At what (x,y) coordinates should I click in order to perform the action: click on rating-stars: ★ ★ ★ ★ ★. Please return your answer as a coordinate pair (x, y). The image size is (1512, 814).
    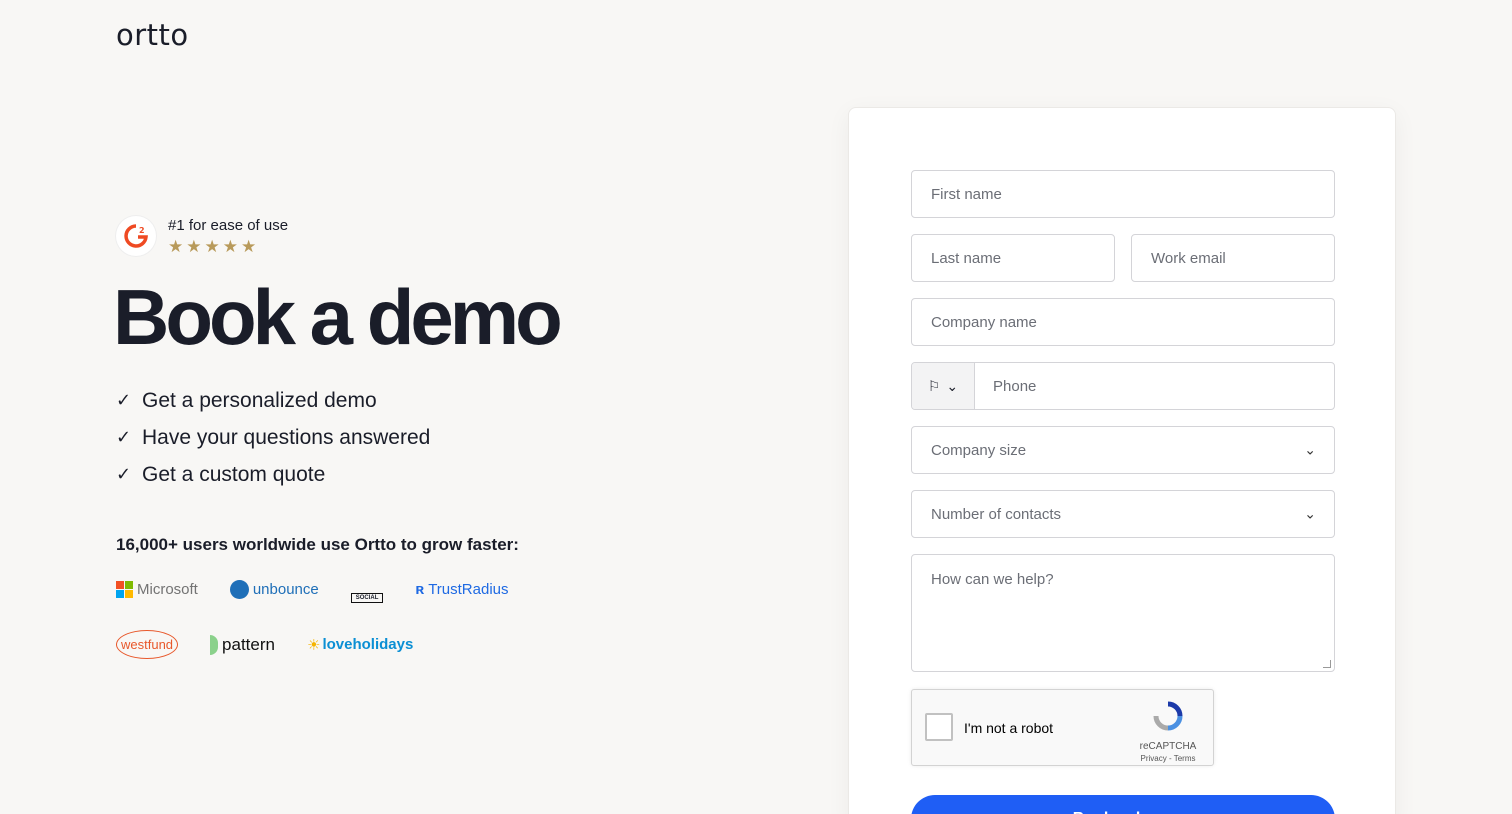
    Looking at the image, I should click on (228, 246).